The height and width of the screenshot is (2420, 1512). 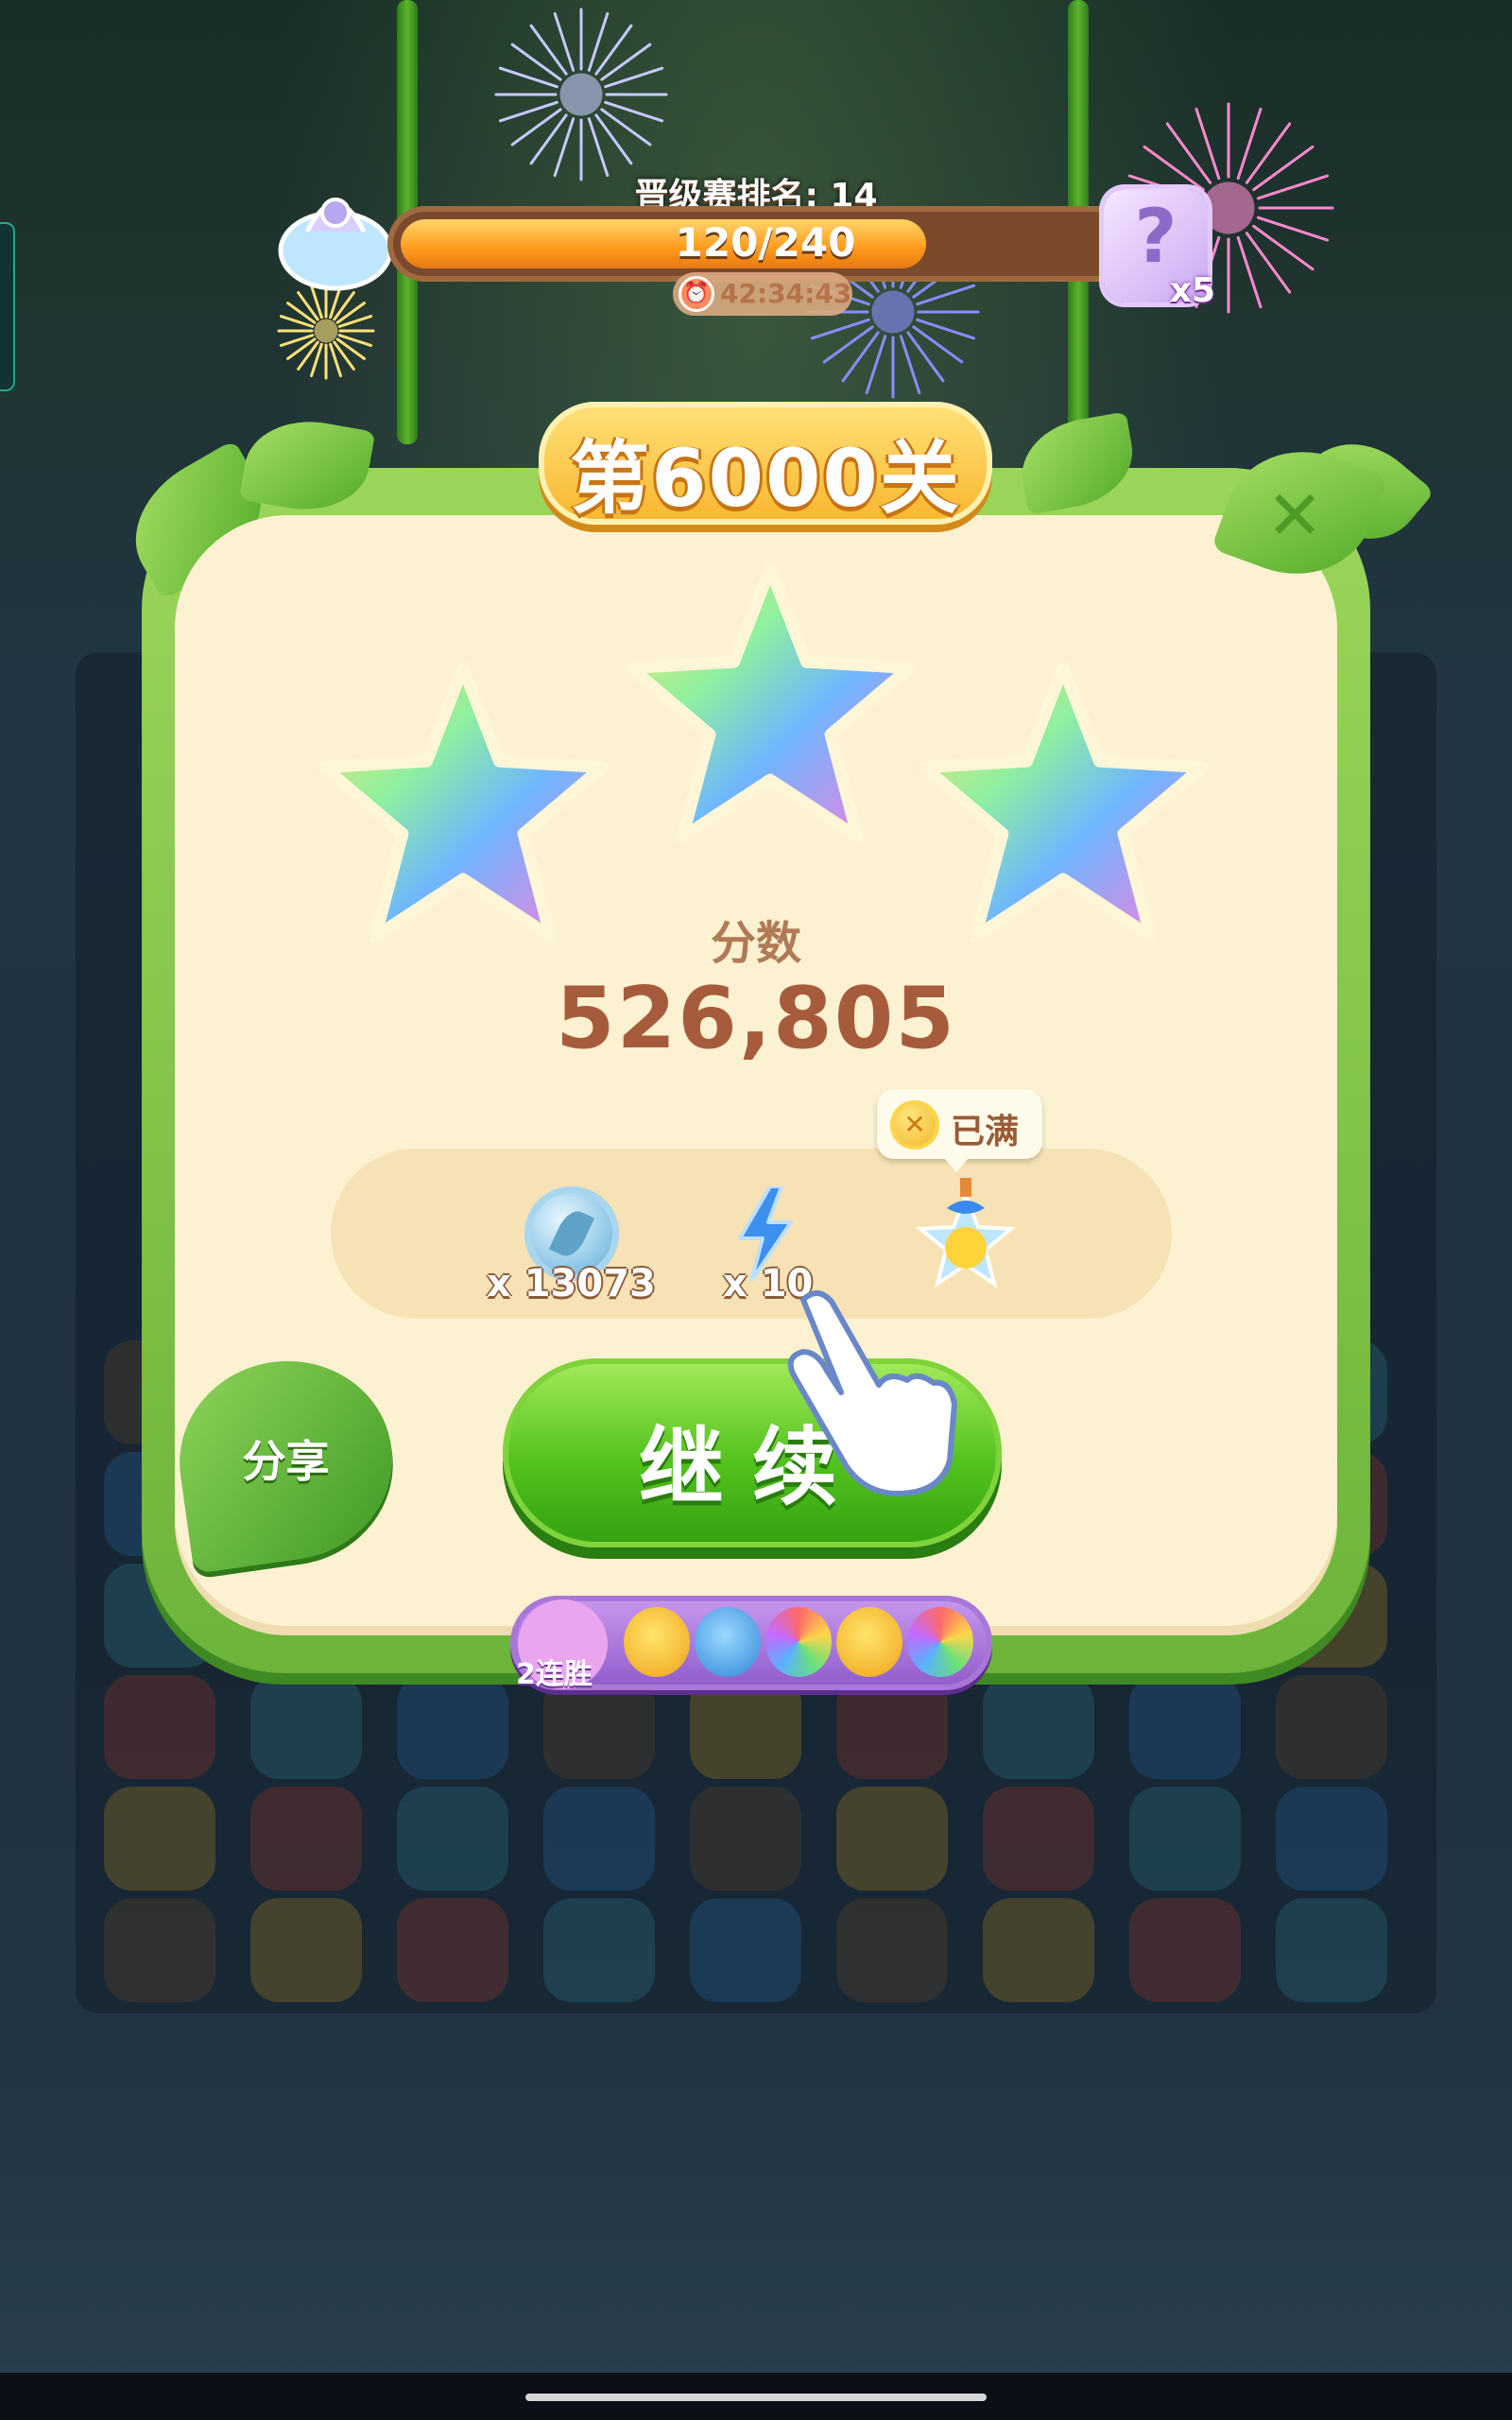 I want to click on blue-bear-icon, so click(x=728, y=1642).